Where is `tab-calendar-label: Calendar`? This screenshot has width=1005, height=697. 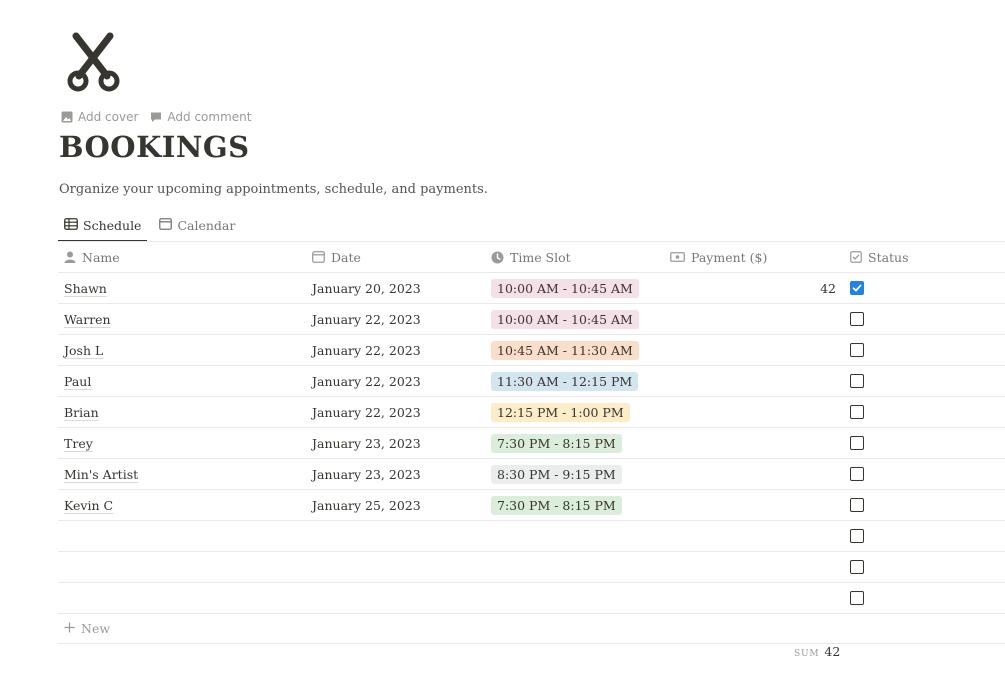
tab-calendar-label: Calendar is located at coordinates (206, 225).